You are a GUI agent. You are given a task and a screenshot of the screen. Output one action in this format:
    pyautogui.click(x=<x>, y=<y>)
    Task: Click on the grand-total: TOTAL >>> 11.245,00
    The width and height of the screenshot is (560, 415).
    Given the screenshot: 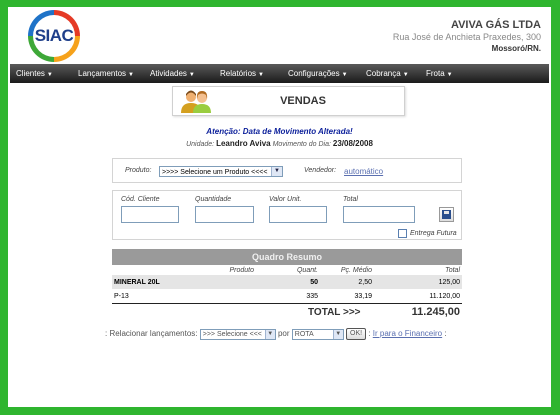 What is the action you would take?
    pyautogui.click(x=287, y=312)
    